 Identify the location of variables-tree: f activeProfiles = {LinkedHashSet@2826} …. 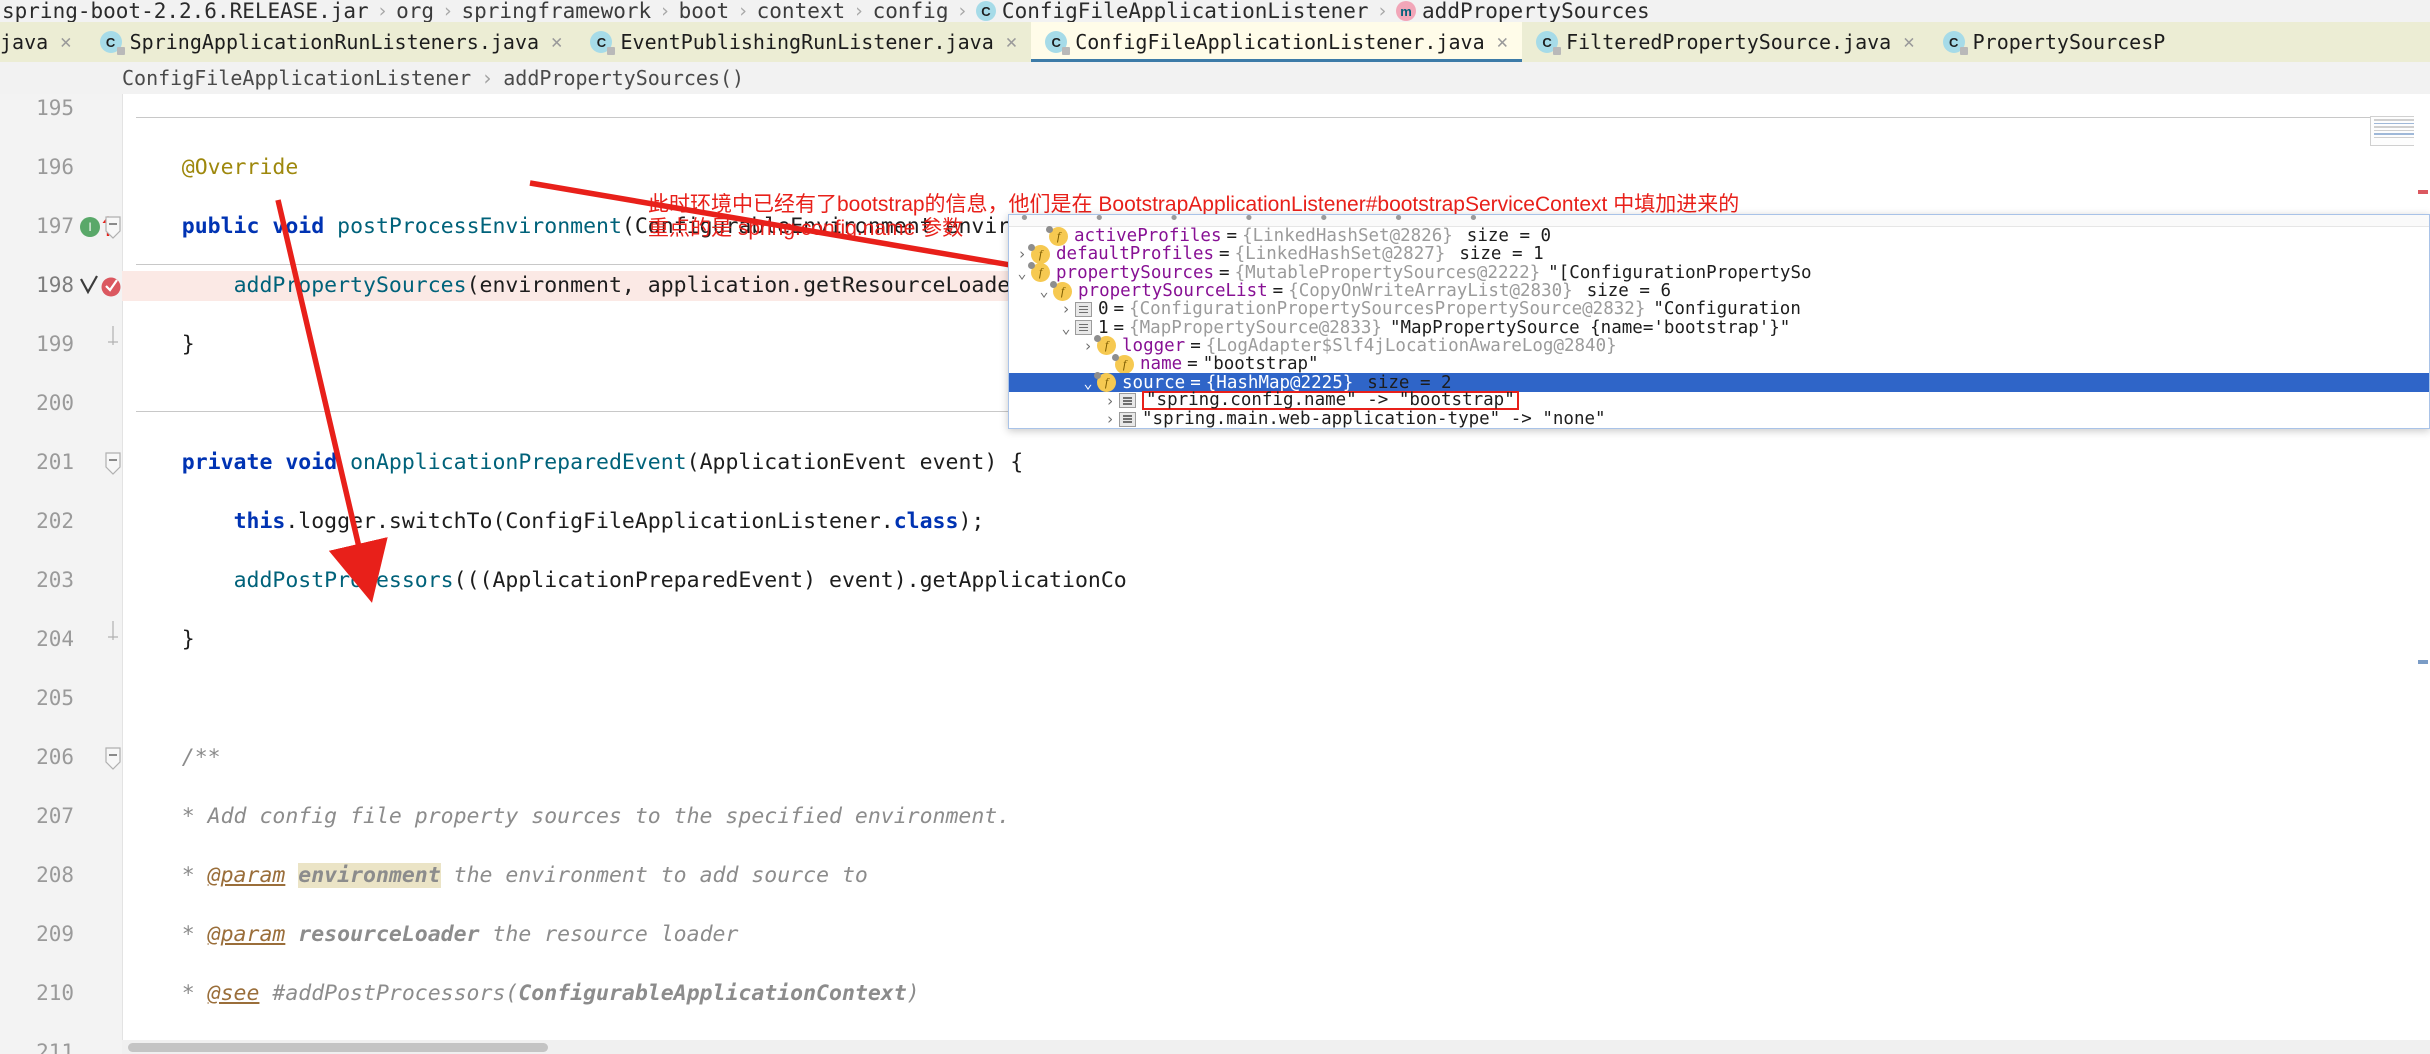
(1719, 327).